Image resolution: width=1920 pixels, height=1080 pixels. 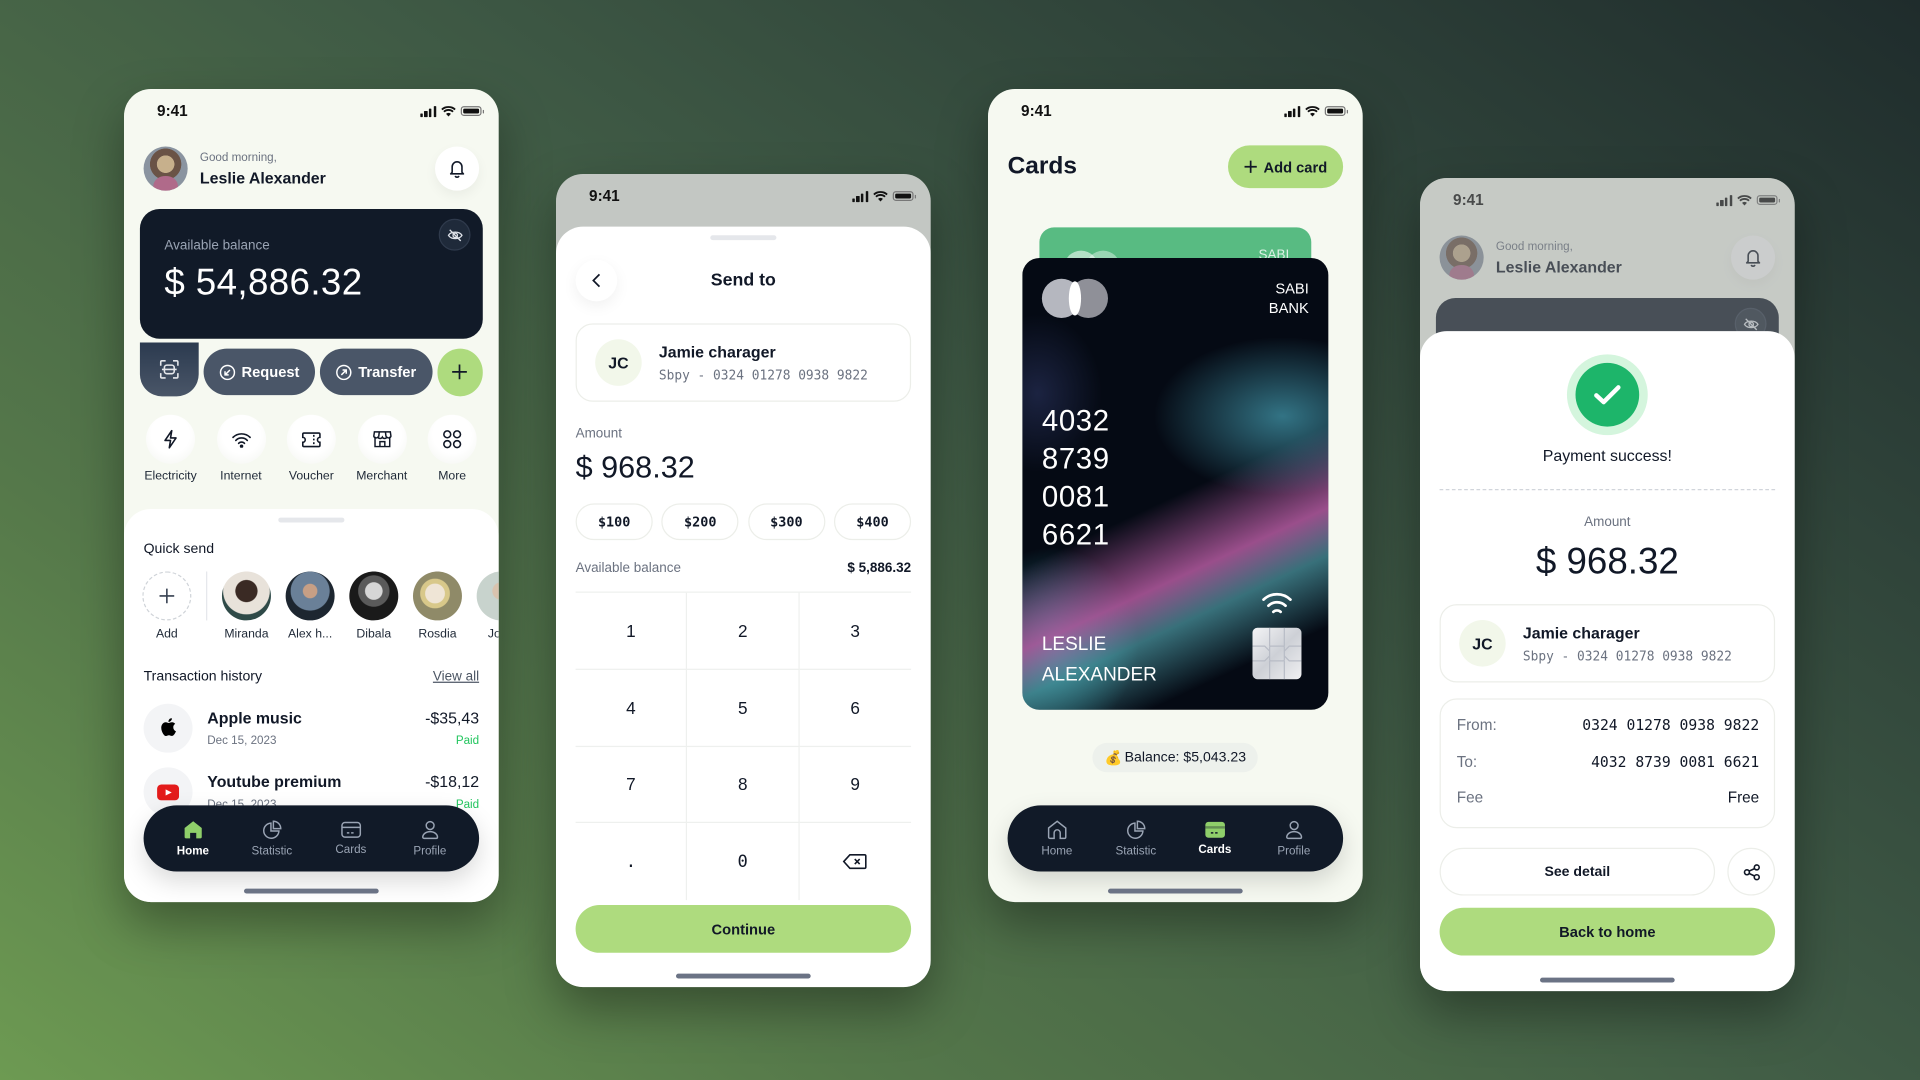 What do you see at coordinates (169, 369) in the screenshot?
I see `scan-button` at bounding box center [169, 369].